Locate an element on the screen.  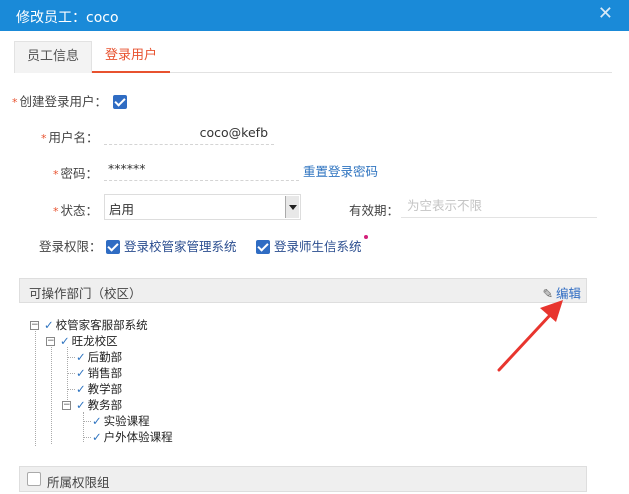
tree-node-label: 后勤部 is located at coordinates (105, 357).